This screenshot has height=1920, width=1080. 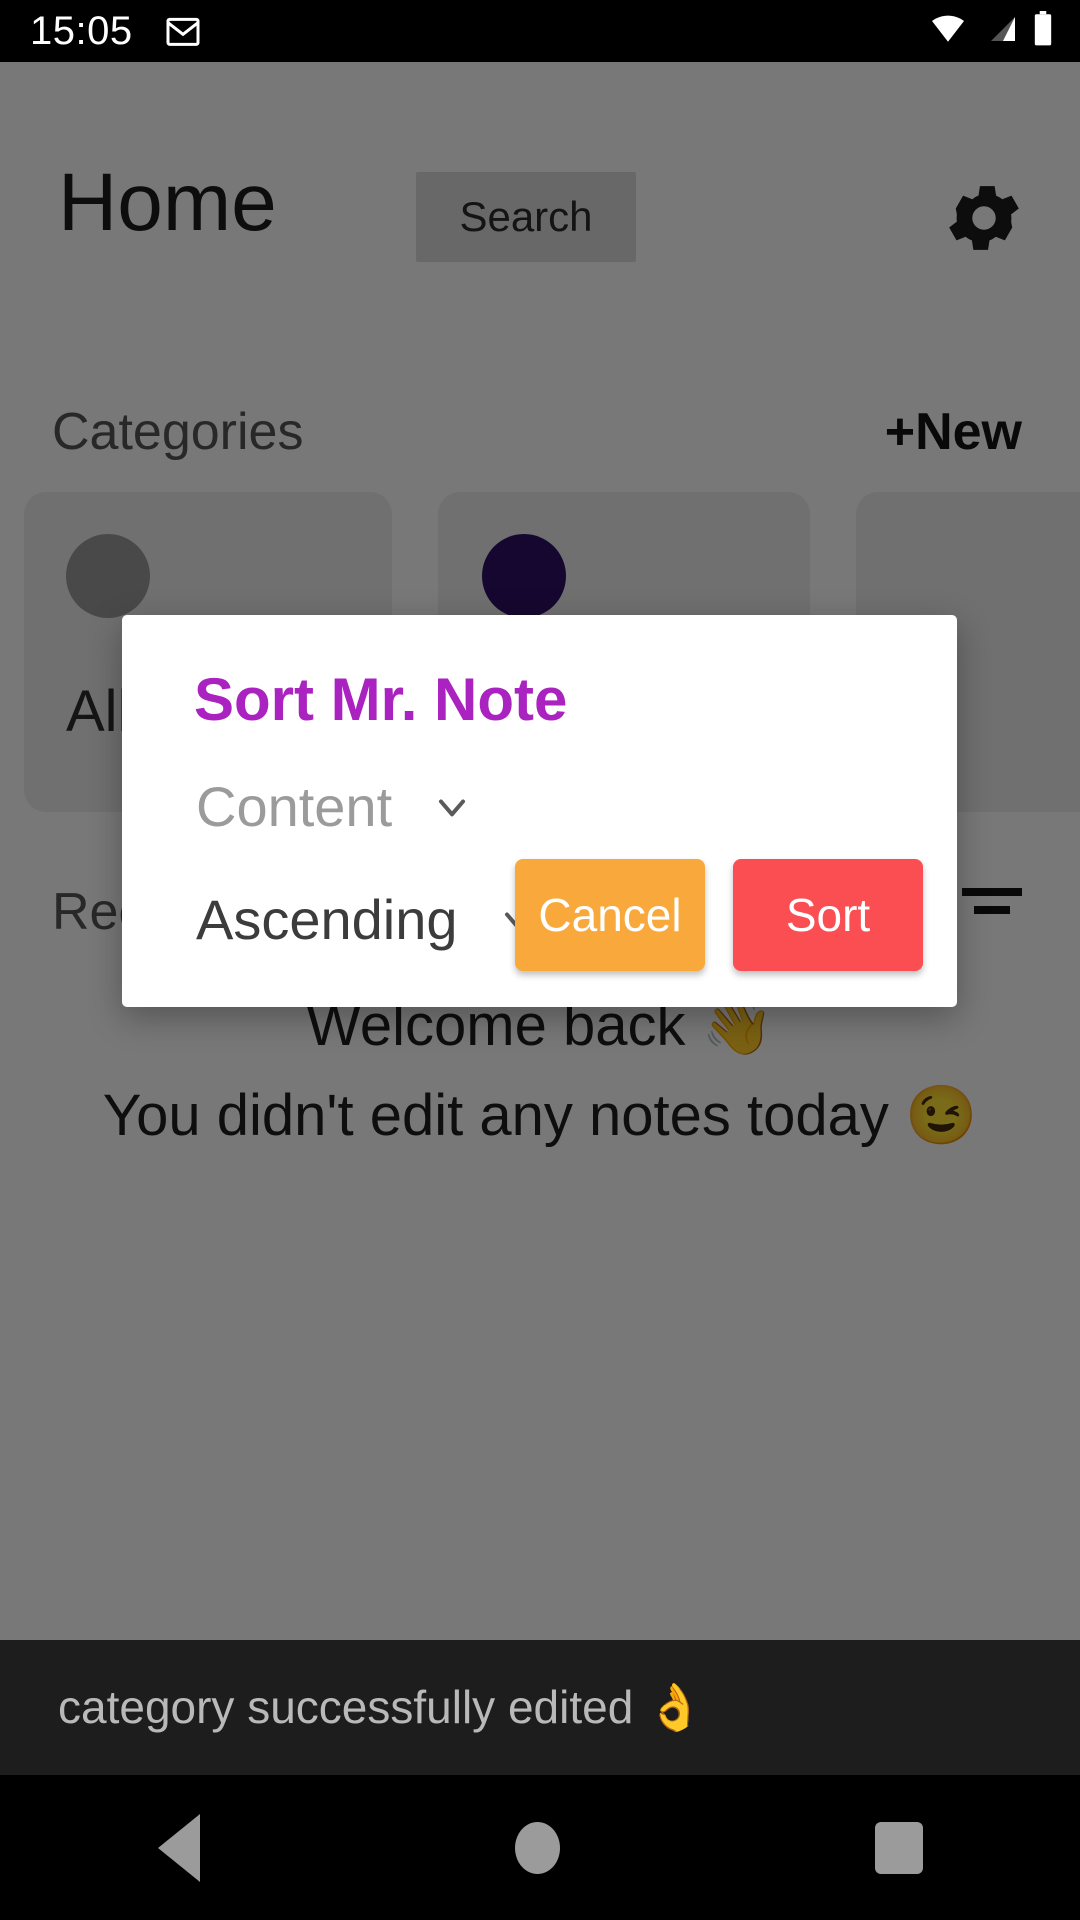 I want to click on back-icon, so click(x=178, y=1847).